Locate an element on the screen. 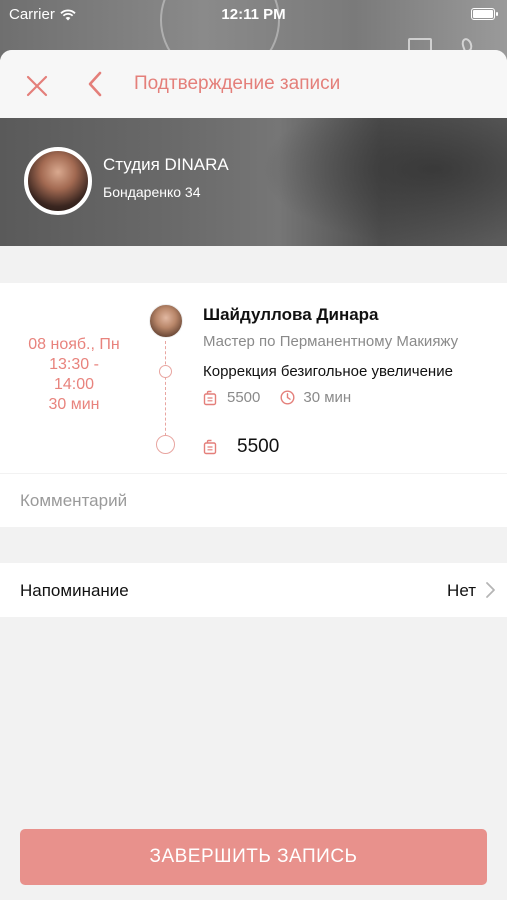 This screenshot has width=507, height=900. comment-input is located at coordinates (253, 500).